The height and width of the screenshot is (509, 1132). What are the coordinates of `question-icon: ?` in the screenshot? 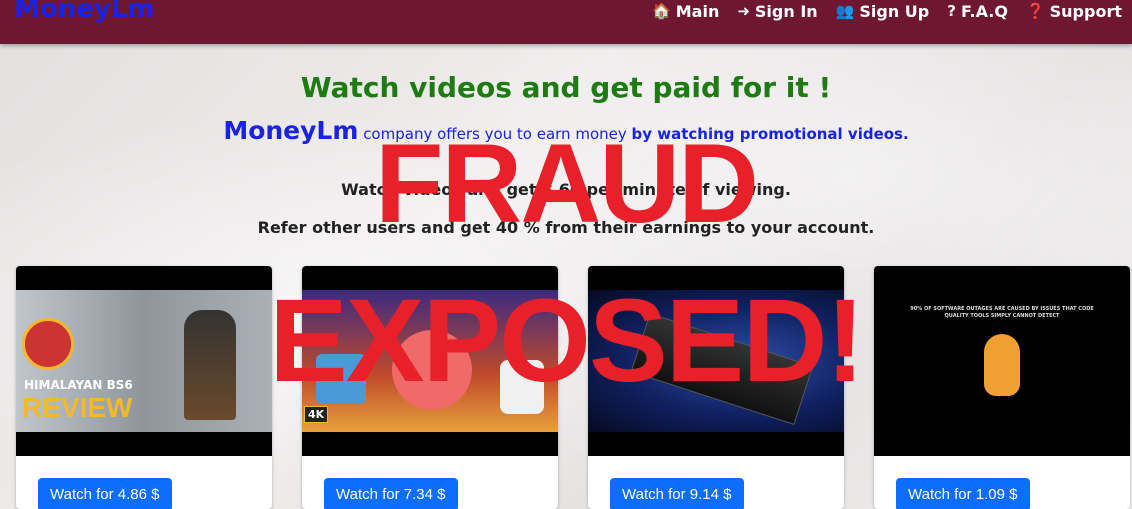 It's located at (951, 11).